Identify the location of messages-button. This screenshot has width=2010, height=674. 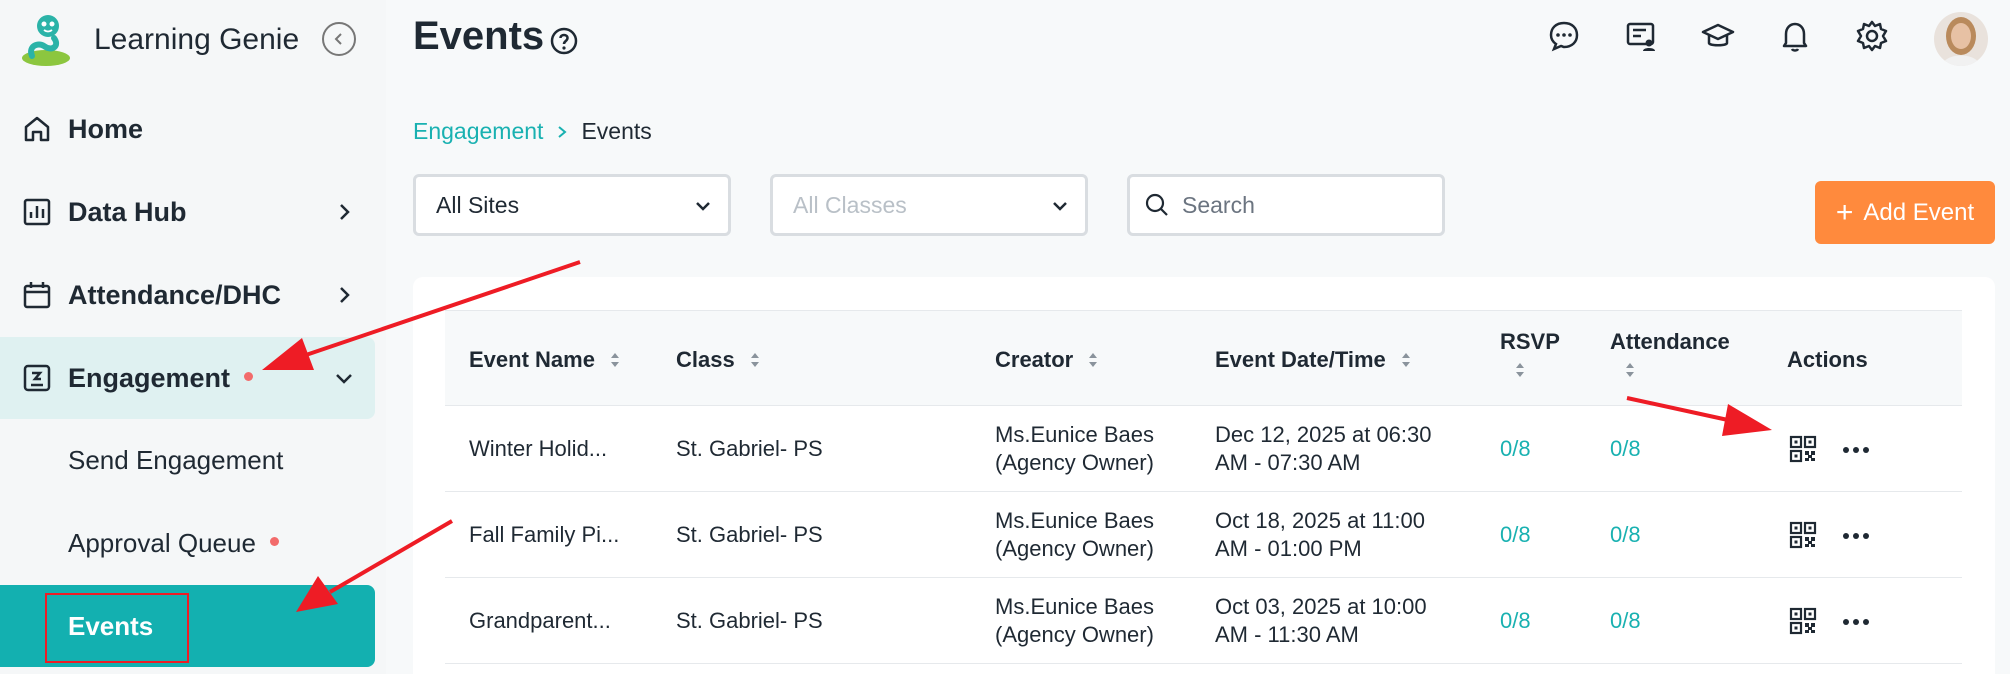
(1641, 36).